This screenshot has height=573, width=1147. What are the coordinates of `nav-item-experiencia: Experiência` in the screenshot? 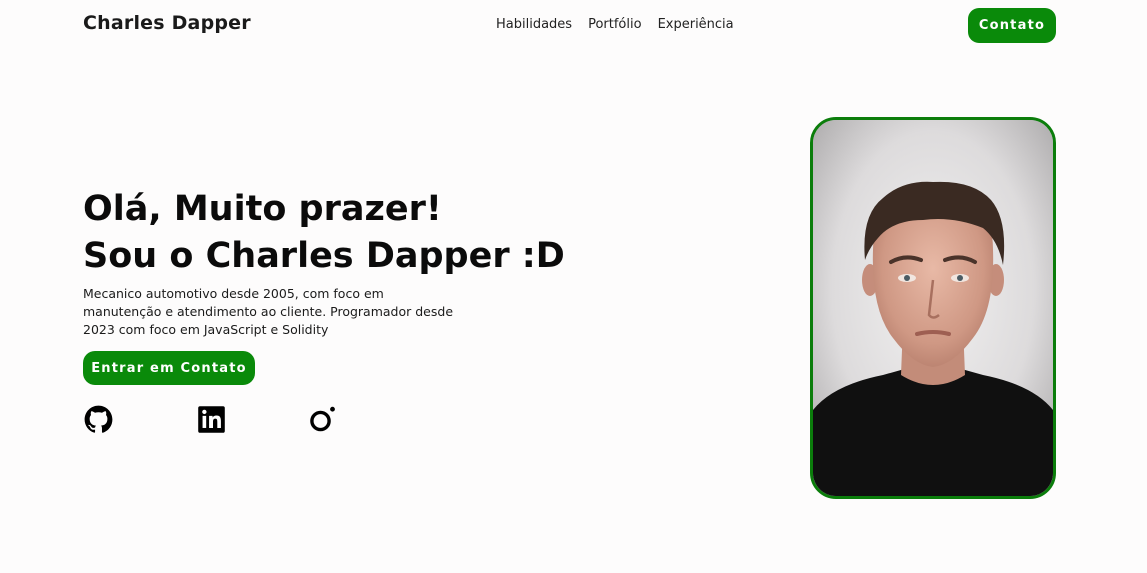 It's located at (696, 24).